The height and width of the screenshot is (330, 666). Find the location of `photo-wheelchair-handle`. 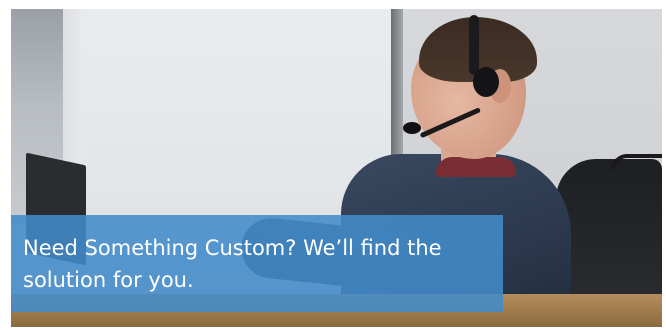

photo-wheelchair-handle is located at coordinates (636, 162).